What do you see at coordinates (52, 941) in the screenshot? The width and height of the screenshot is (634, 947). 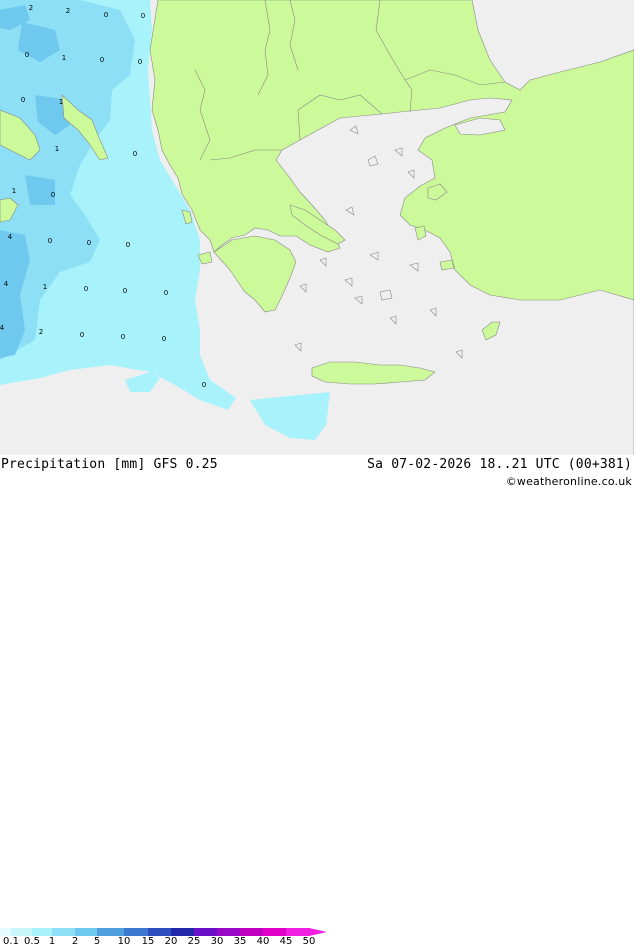 I see `scale-tick-label: 1` at bounding box center [52, 941].